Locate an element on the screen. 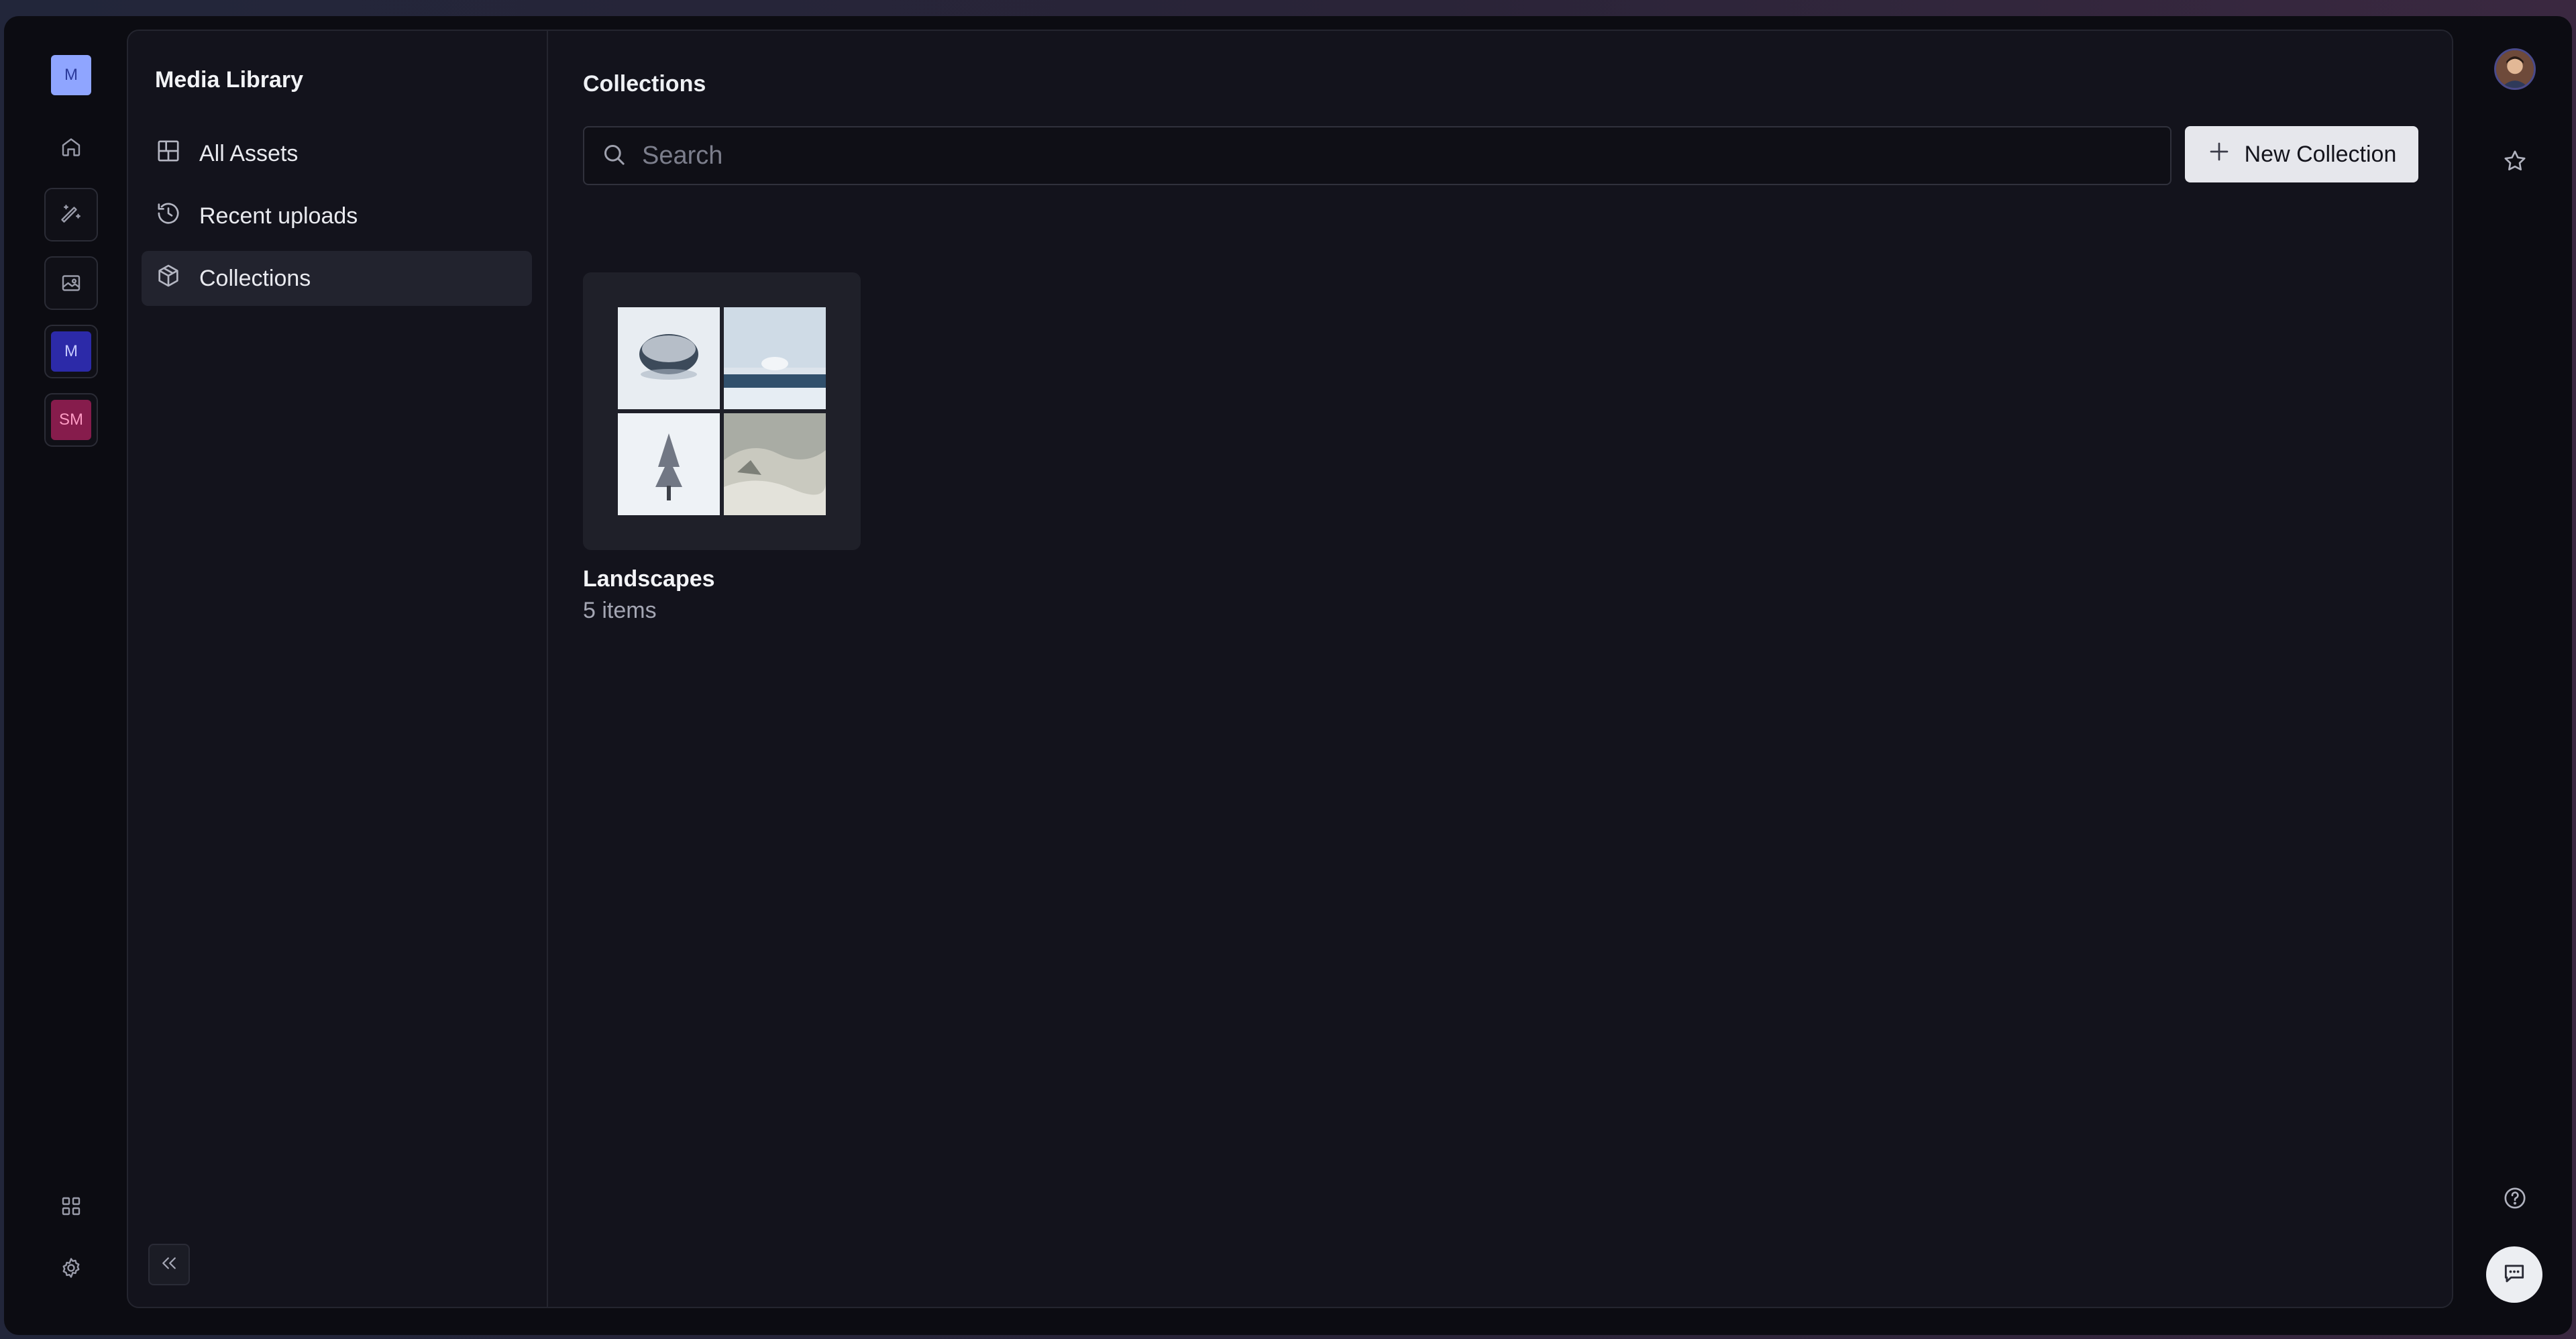 This screenshot has width=2576, height=1339. collection-thumbnail is located at coordinates (722, 411).